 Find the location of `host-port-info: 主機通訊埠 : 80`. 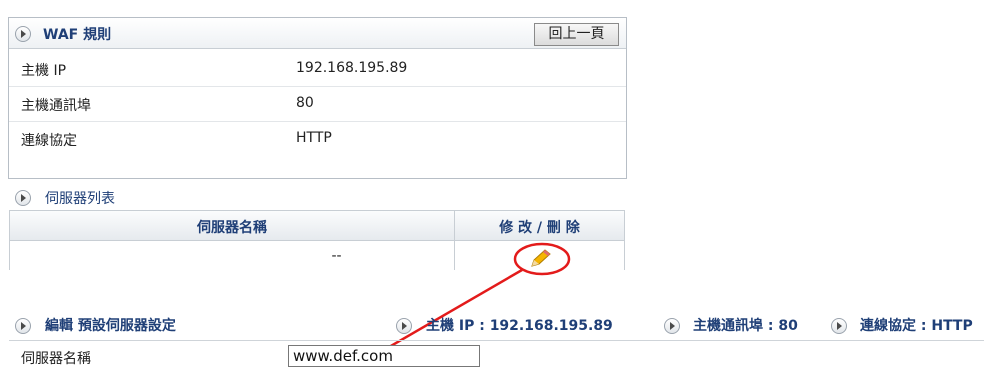

host-port-info: 主機通訊埠 : 80 is located at coordinates (745, 326).